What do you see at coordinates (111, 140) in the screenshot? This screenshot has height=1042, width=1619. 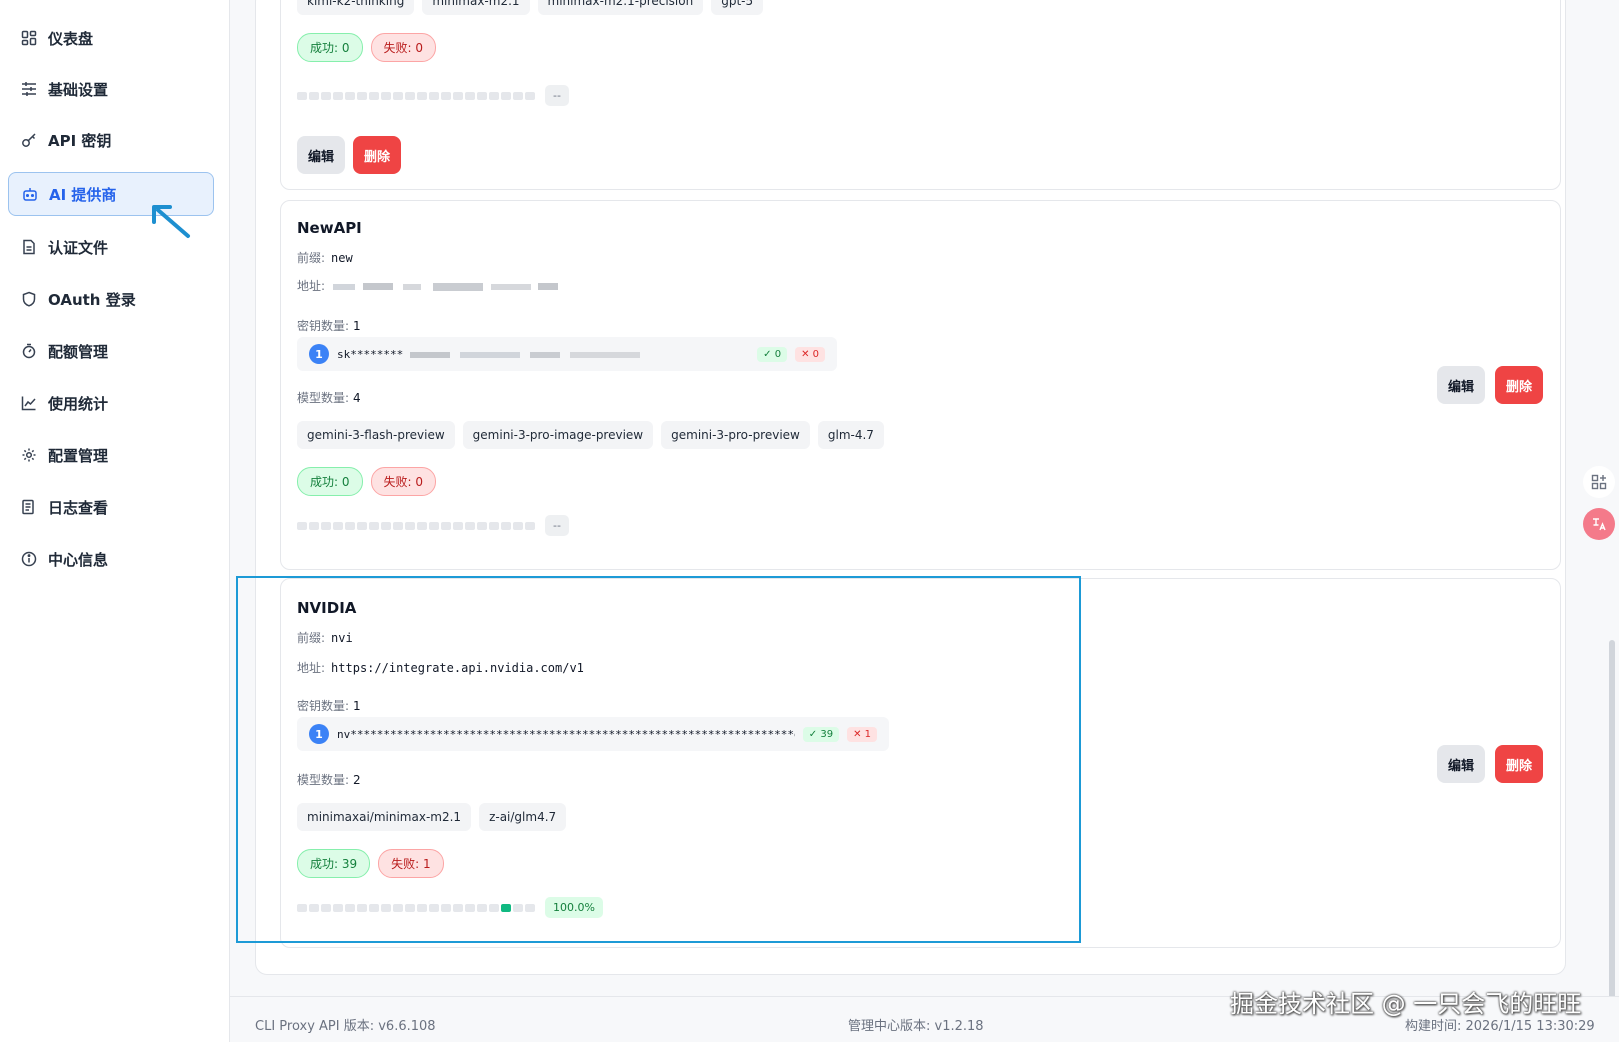 I see `sidebar-item-api-keys: API 密钥` at bounding box center [111, 140].